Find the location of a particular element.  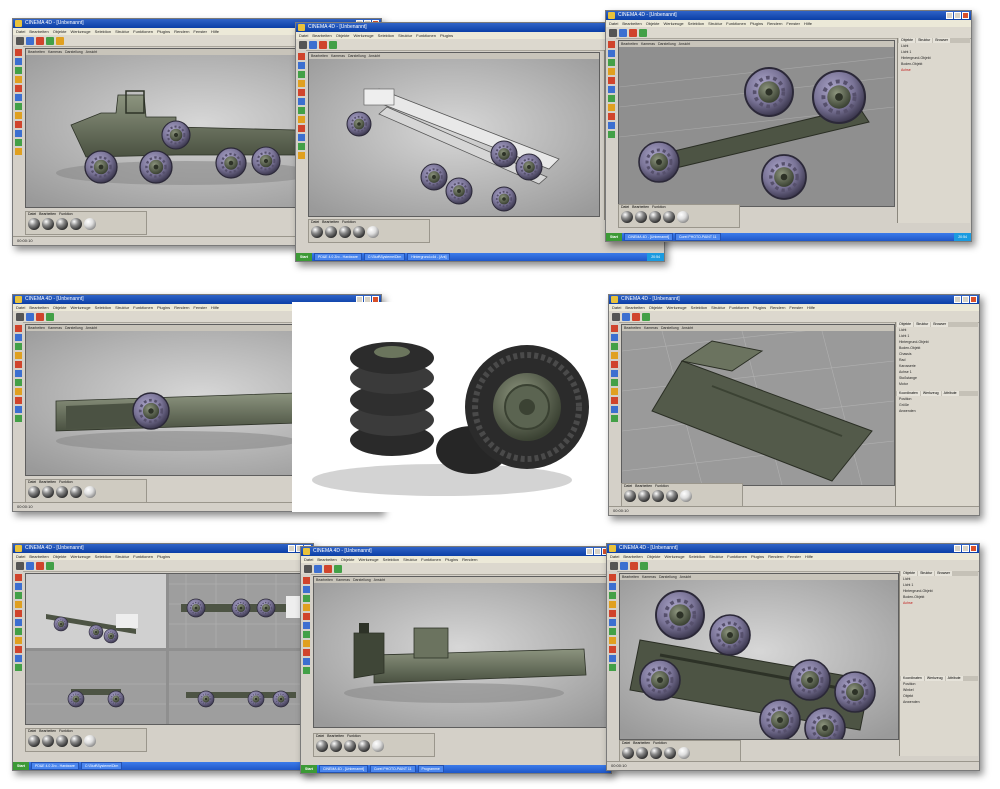

menu-help: Hilfe is located at coordinates (215, 307).